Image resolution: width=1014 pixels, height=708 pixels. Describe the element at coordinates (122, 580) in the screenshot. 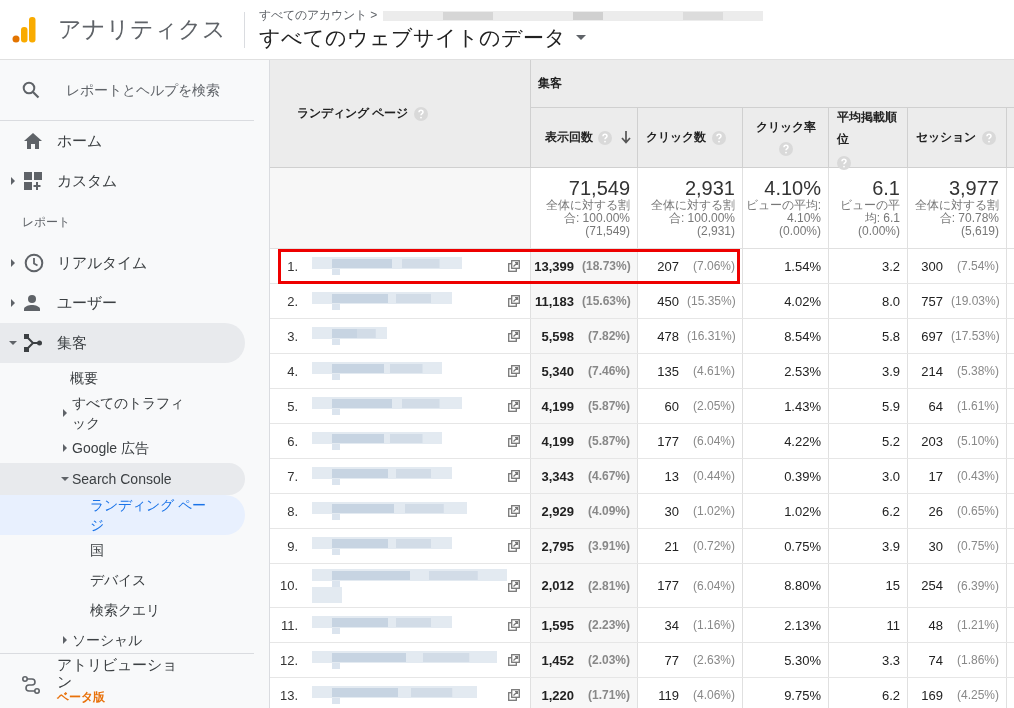

I see `nav-item: デバイス` at that location.